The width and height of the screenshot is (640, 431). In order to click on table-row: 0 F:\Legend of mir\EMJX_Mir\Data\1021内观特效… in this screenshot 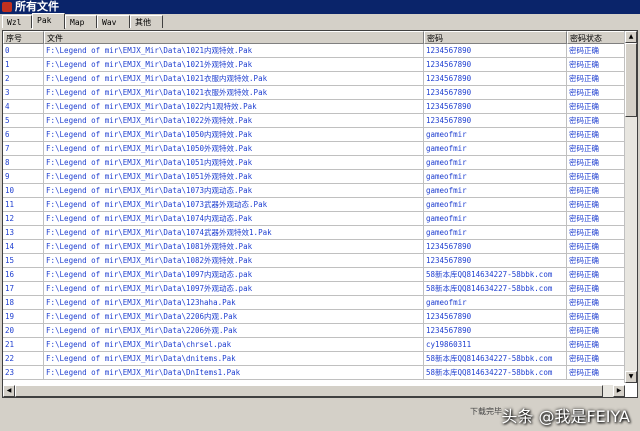, I will do `click(314, 51)`.